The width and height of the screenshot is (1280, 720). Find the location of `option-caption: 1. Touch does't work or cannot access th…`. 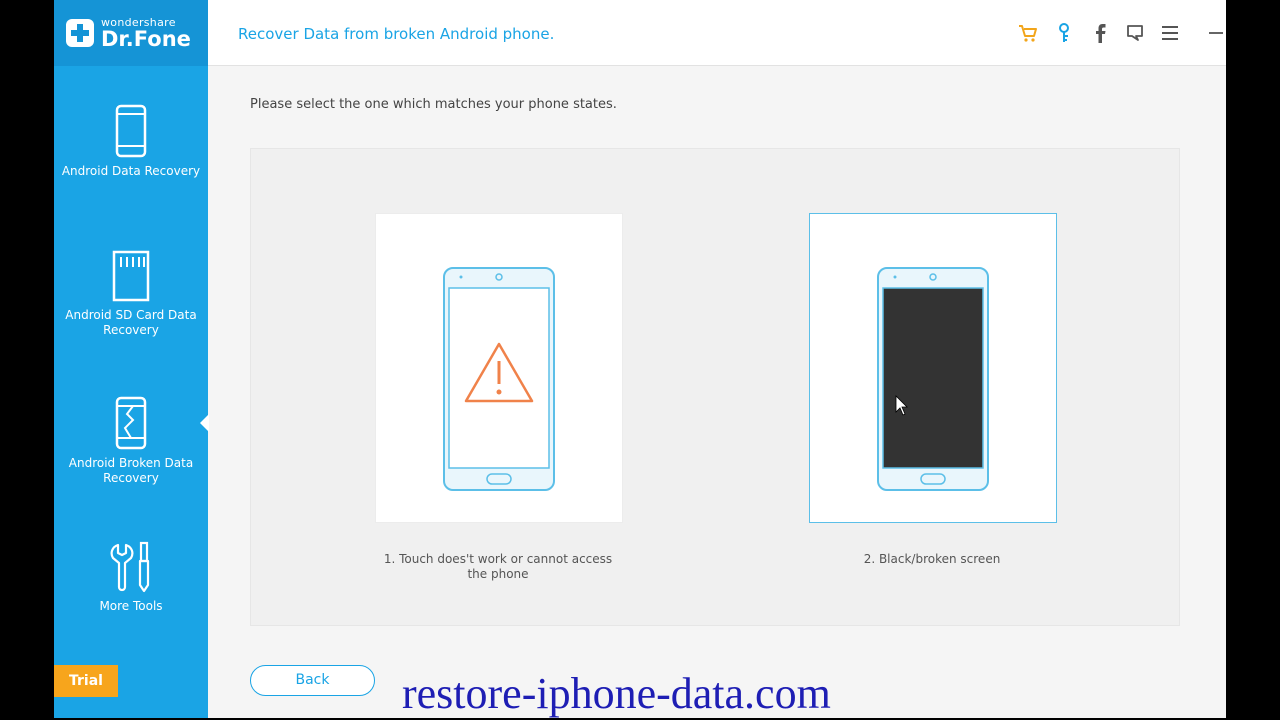

option-caption: 1. Touch does't work or cannot access th… is located at coordinates (498, 566).